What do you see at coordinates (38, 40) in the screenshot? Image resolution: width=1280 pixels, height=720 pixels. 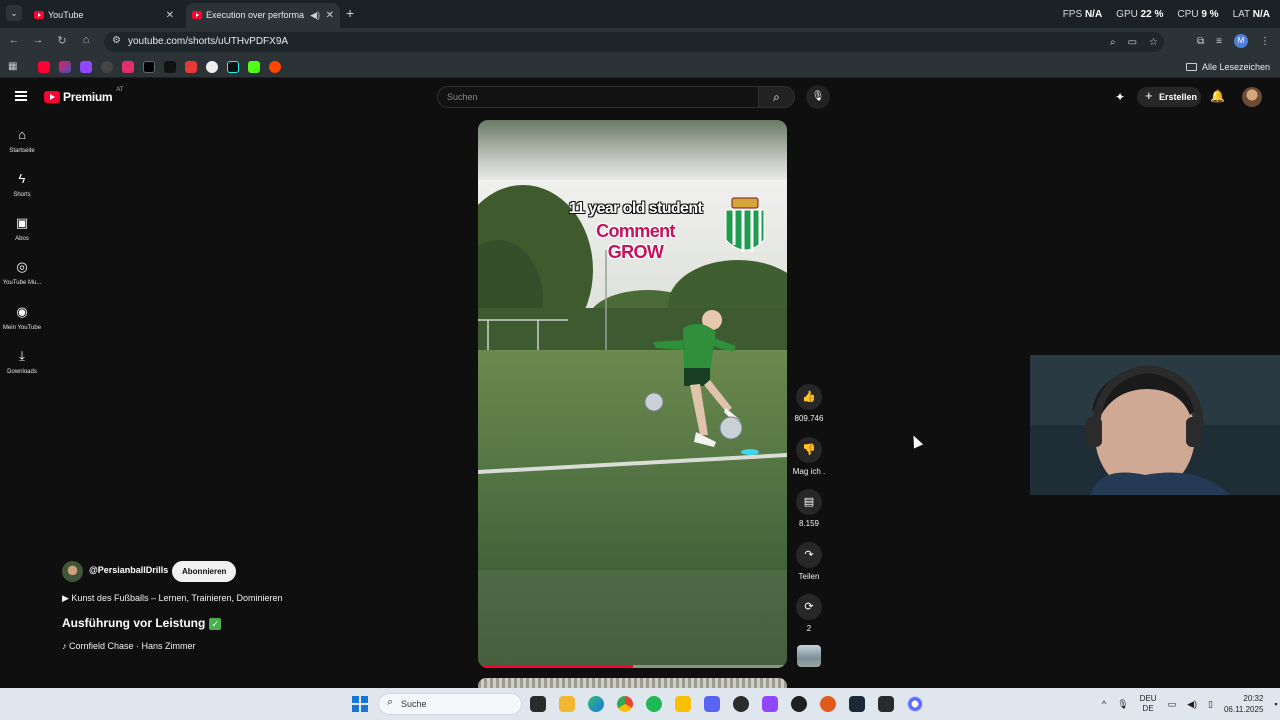 I see `forward-icon: →` at bounding box center [38, 40].